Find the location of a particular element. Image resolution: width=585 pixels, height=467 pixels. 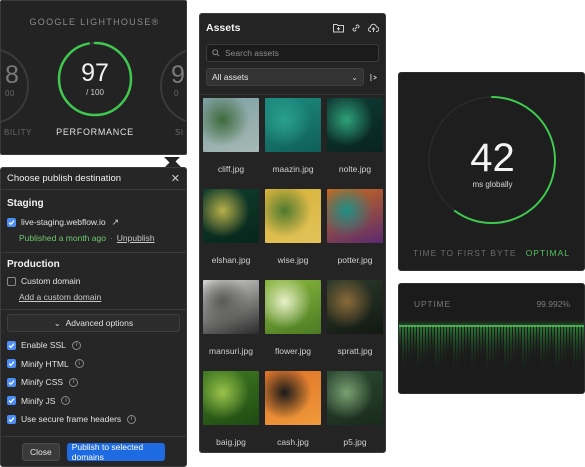

asset-tile: mansuri.jpg is located at coordinates (231, 325).